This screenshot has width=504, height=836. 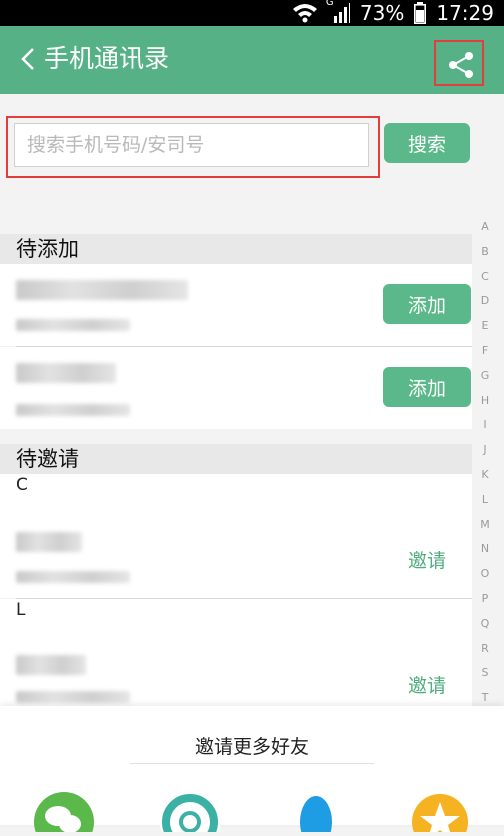 What do you see at coordinates (236, 459) in the screenshot?
I see `section-header-pending-invite: 待邀请` at bounding box center [236, 459].